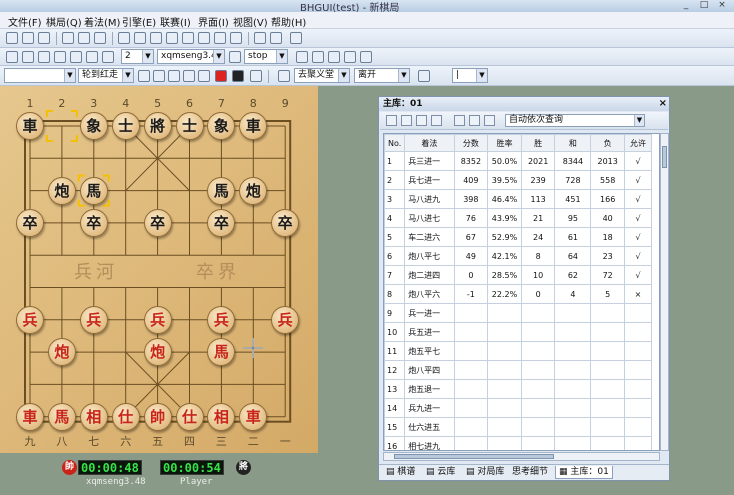 This screenshot has height=495, width=734. I want to click on new-icon, so click(12, 38).